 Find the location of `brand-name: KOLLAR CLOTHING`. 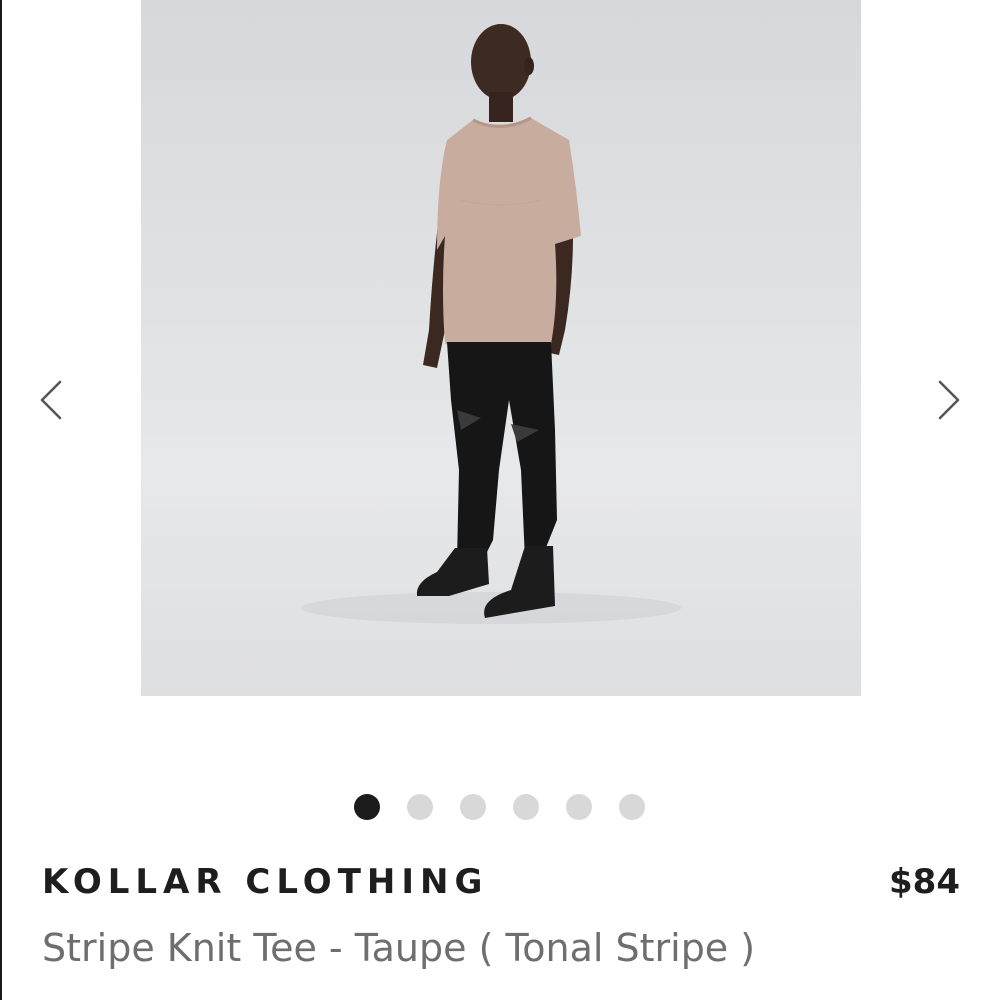

brand-name: KOLLAR CLOTHING is located at coordinates (265, 882).